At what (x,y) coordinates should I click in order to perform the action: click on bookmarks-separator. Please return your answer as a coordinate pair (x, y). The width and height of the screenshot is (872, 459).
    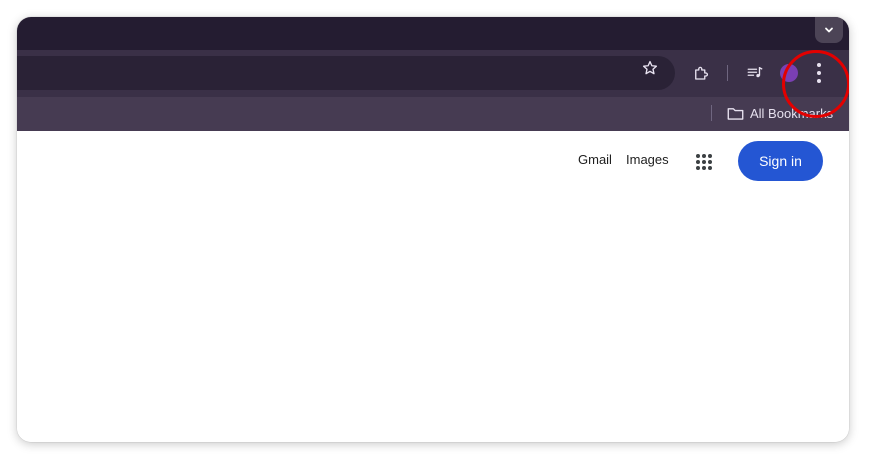
    Looking at the image, I should click on (711, 113).